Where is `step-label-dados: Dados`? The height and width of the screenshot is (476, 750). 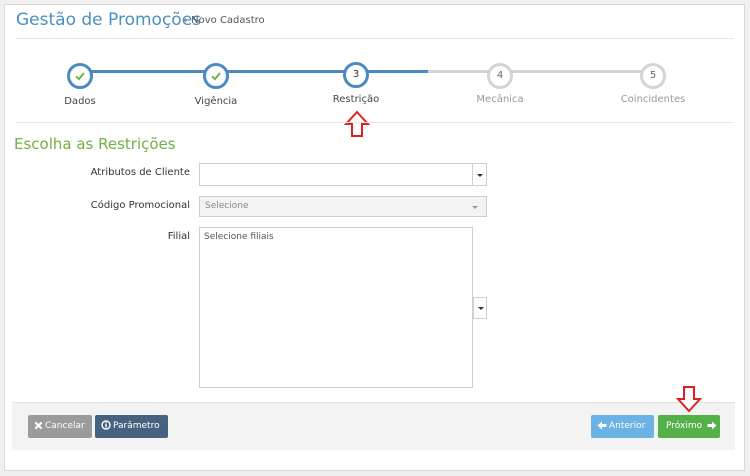 step-label-dados: Dados is located at coordinates (80, 101).